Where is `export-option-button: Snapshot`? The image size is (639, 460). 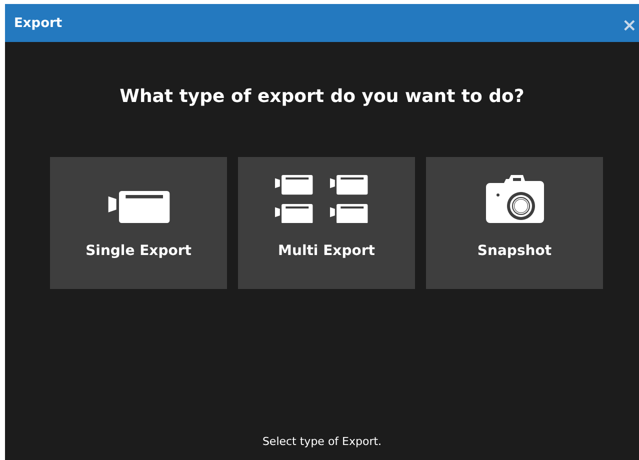 export-option-button: Snapshot is located at coordinates (514, 223).